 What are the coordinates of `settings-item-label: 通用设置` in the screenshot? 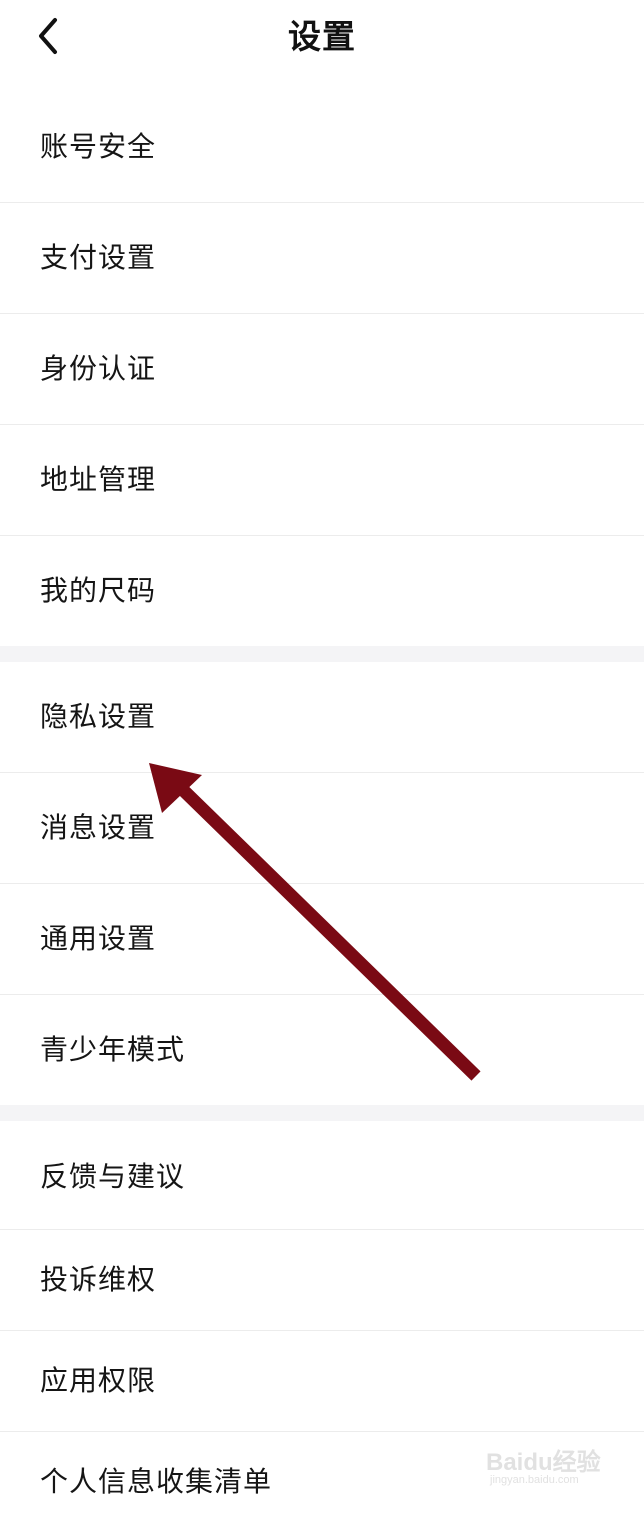 It's located at (98, 938).